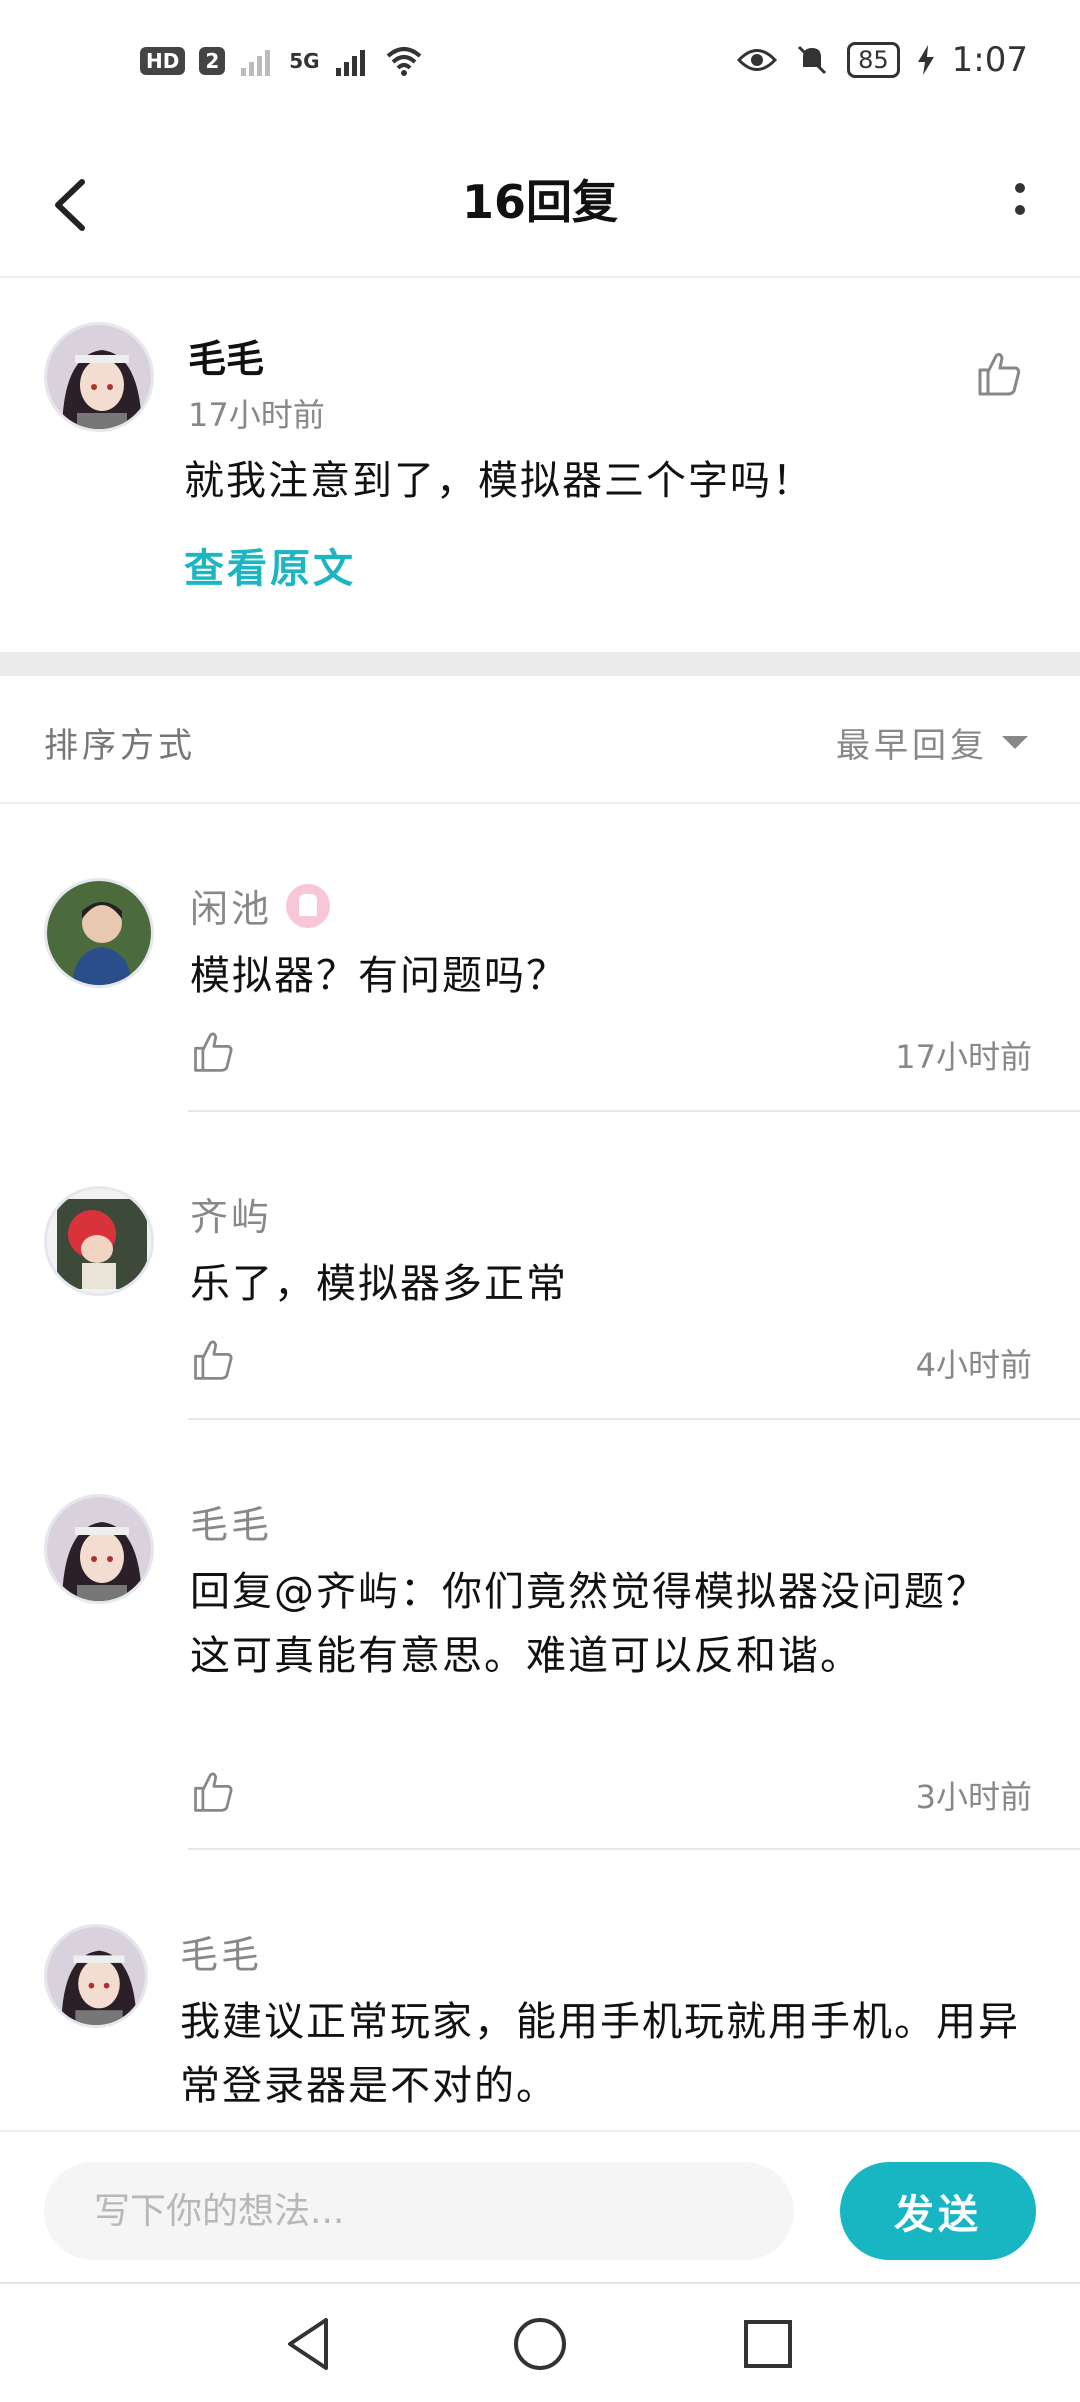  What do you see at coordinates (973, 1365) in the screenshot?
I see `reply-time: 4小时前` at bounding box center [973, 1365].